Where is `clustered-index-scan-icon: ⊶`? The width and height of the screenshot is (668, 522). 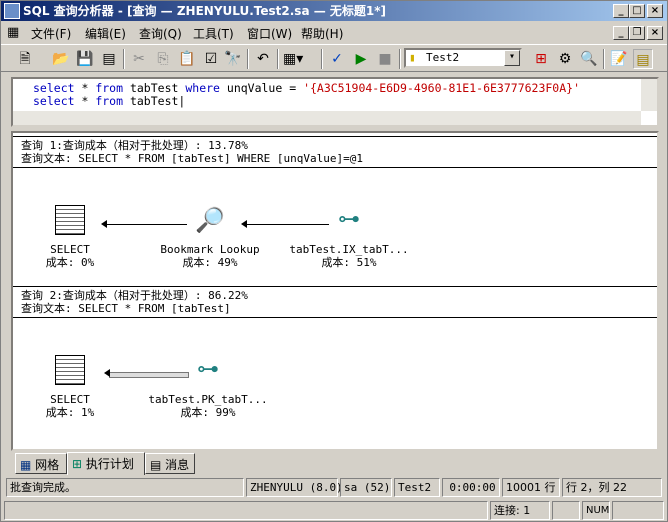
clustered-index-scan-icon: ⊶ is located at coordinates (208, 369).